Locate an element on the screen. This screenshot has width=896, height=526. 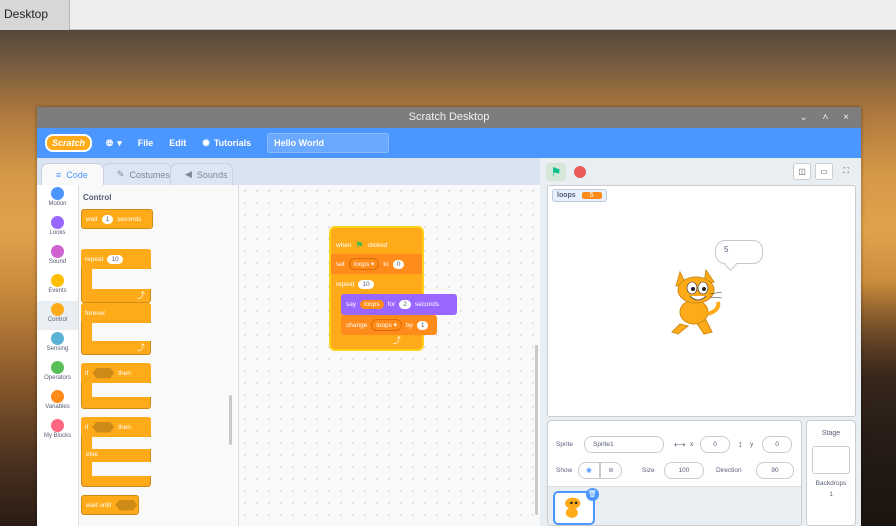
green-flag-button: ⚑ is located at coordinates (556, 171).